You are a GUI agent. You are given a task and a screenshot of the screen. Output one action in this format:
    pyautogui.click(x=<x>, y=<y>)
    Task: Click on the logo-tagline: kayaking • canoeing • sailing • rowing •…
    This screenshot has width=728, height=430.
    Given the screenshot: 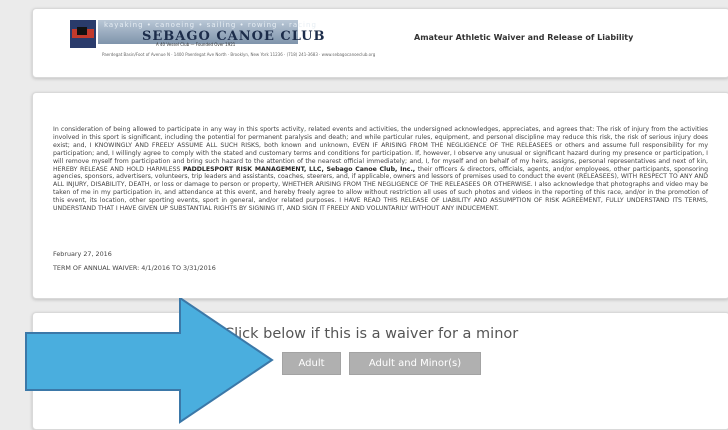 What is the action you would take?
    pyautogui.click(x=210, y=25)
    